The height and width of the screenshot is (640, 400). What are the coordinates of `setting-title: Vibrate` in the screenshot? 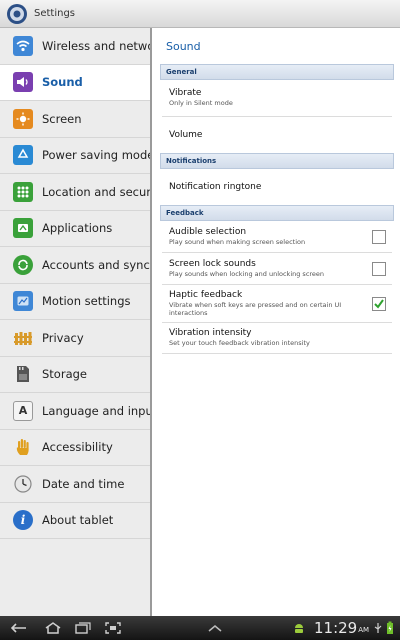 It's located at (185, 93).